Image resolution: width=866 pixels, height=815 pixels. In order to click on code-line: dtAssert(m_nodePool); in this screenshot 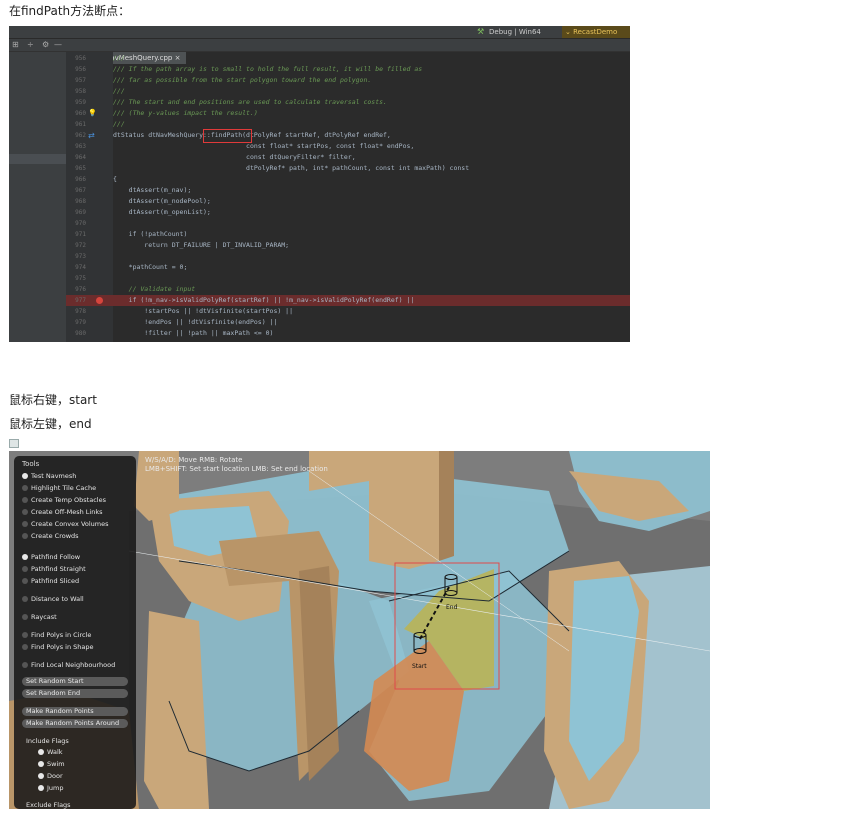, I will do `click(162, 201)`.